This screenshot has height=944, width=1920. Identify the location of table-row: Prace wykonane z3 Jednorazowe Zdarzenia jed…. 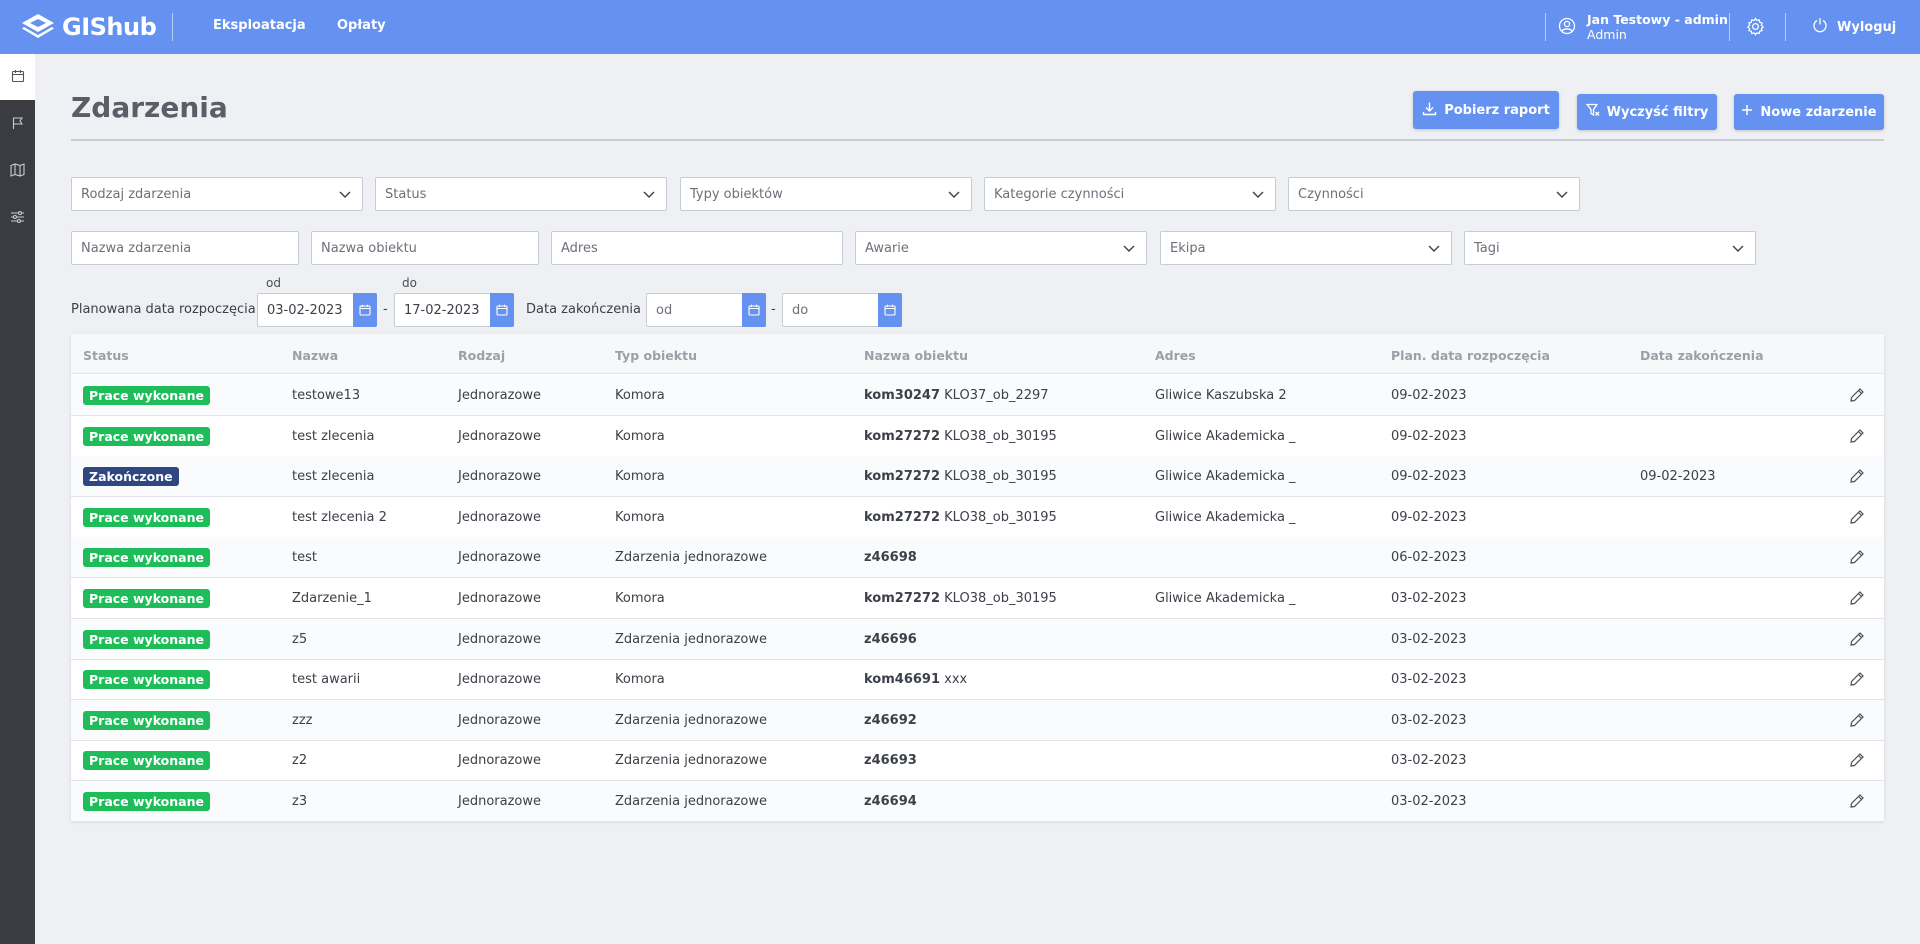
(977, 801).